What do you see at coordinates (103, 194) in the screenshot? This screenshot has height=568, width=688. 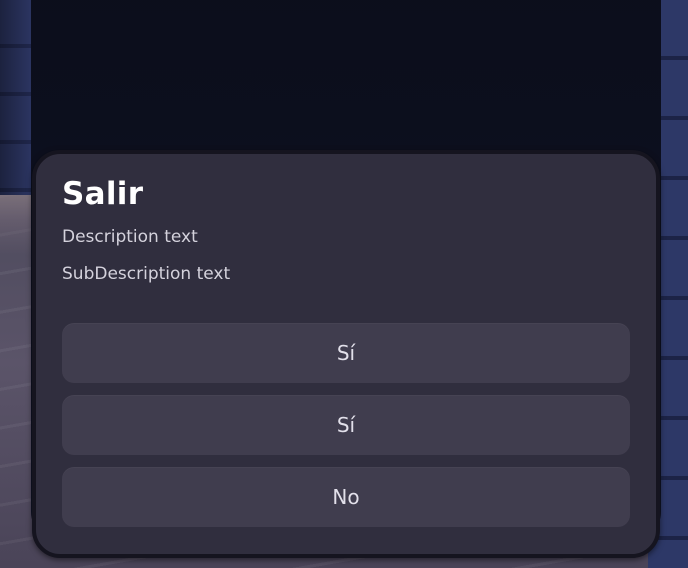 I see `dialog-title: Salir` at bounding box center [103, 194].